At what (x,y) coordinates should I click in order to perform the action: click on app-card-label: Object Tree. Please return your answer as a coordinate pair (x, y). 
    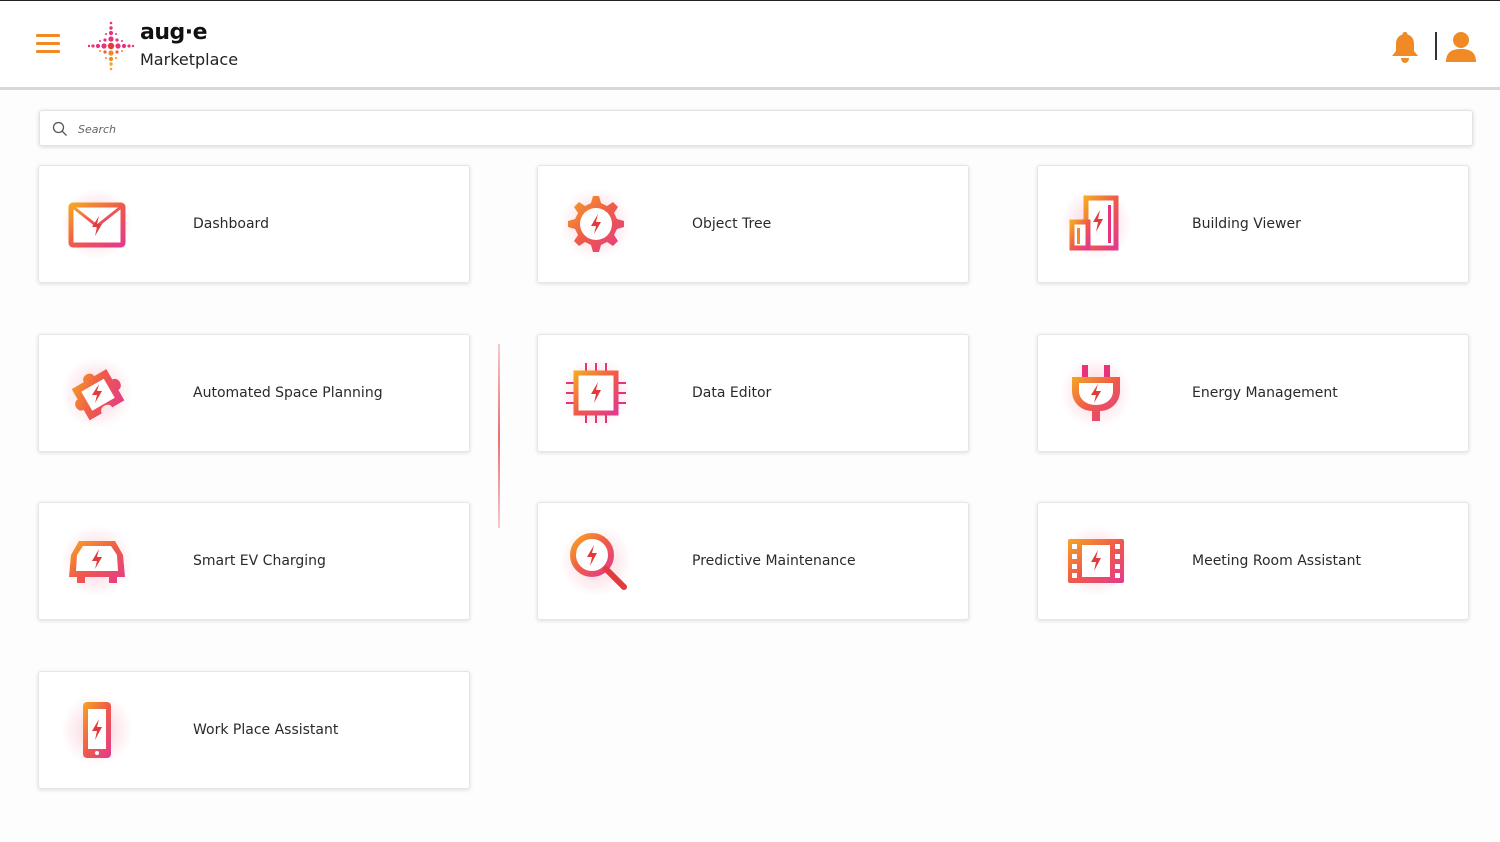
    Looking at the image, I should click on (732, 224).